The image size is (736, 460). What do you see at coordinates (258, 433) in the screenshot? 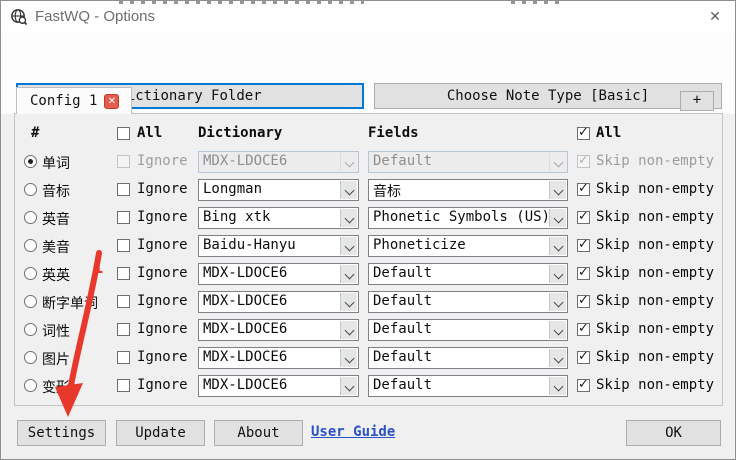
I see `about-button: About` at bounding box center [258, 433].